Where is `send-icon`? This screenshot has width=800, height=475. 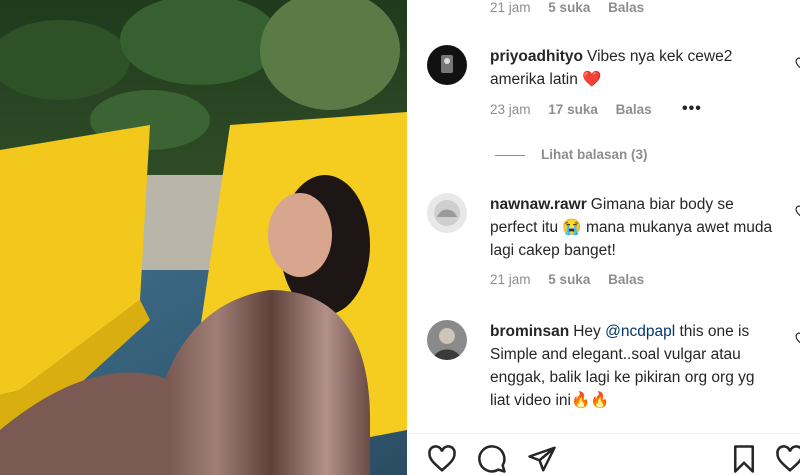
send-icon is located at coordinates (542, 459).